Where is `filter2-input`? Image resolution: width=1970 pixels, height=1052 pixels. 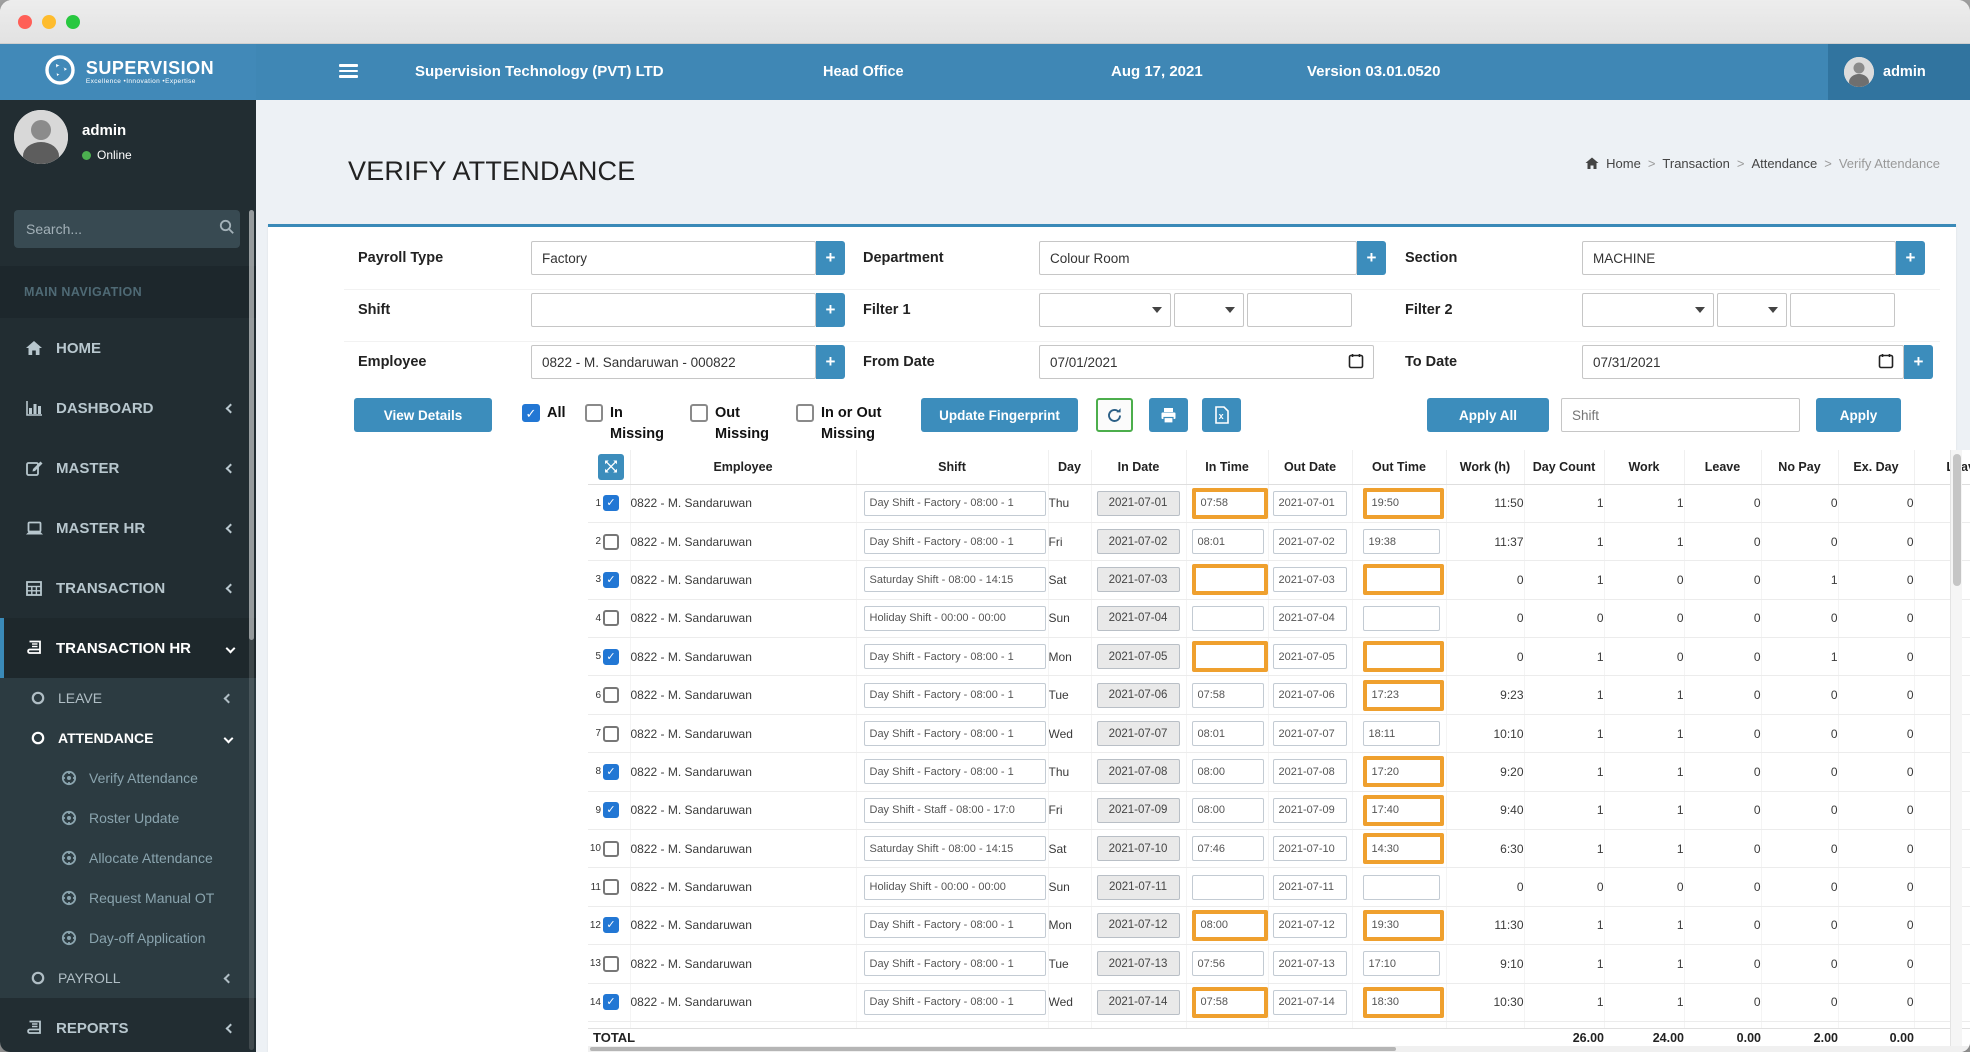 filter2-input is located at coordinates (1842, 310).